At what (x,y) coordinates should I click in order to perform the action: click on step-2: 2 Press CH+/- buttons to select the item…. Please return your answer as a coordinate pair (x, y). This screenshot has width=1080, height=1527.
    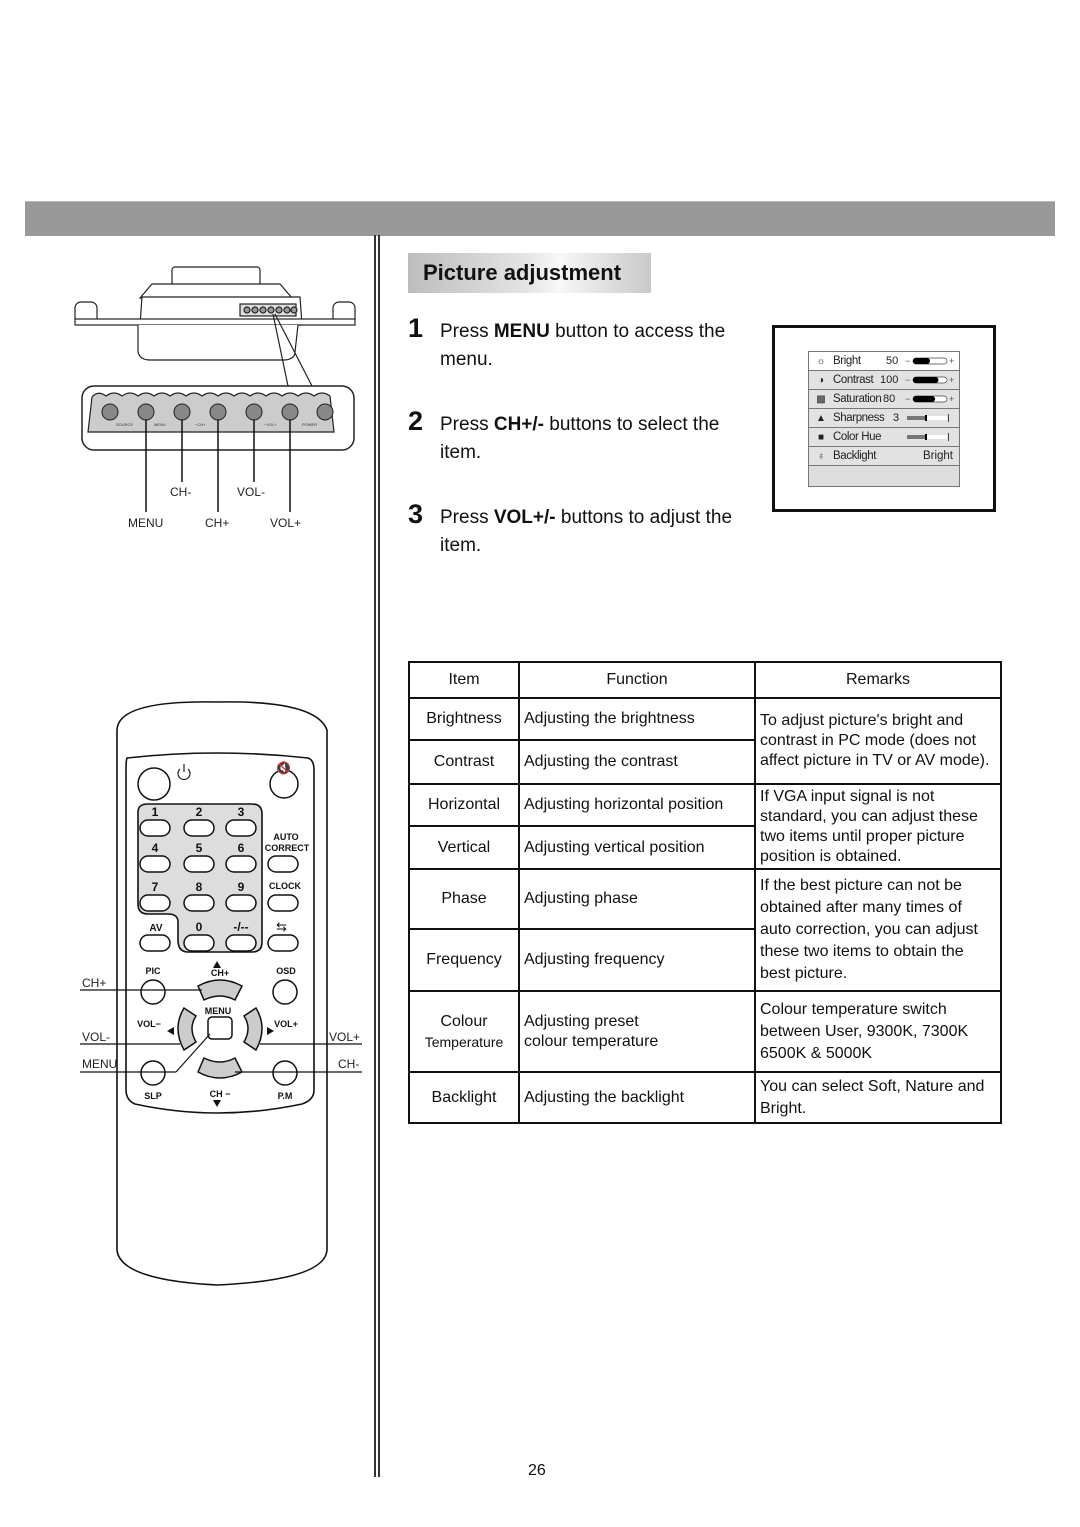
    Looking at the image, I should click on (564, 434).